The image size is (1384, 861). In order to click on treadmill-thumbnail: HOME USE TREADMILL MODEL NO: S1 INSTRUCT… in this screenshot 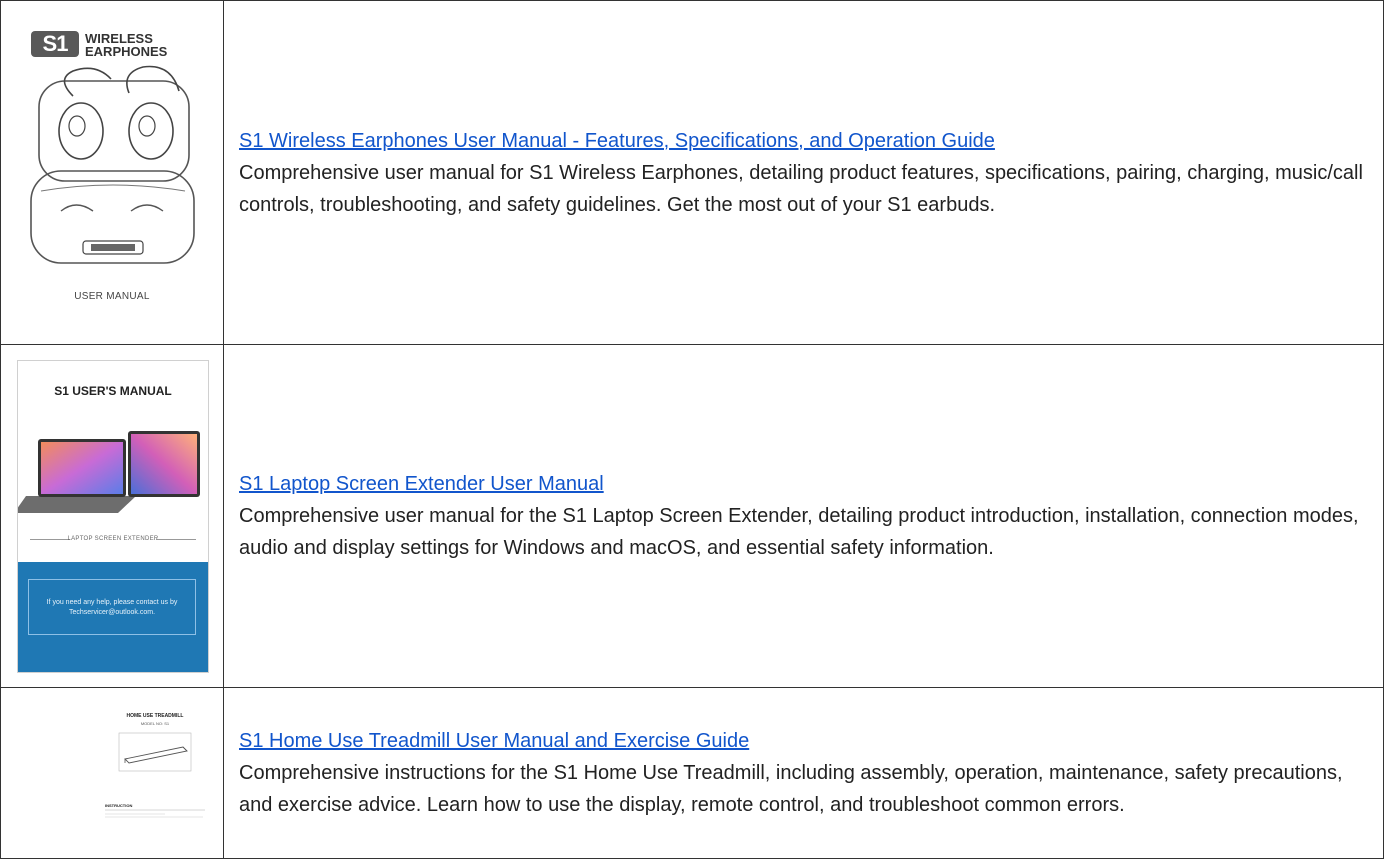, I will do `click(155, 773)`.